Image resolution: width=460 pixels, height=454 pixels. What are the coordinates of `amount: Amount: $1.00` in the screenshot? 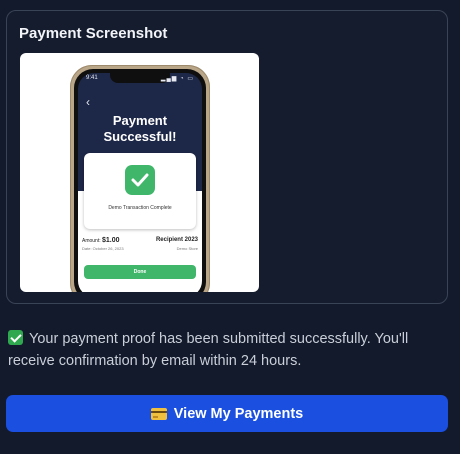 It's located at (101, 240).